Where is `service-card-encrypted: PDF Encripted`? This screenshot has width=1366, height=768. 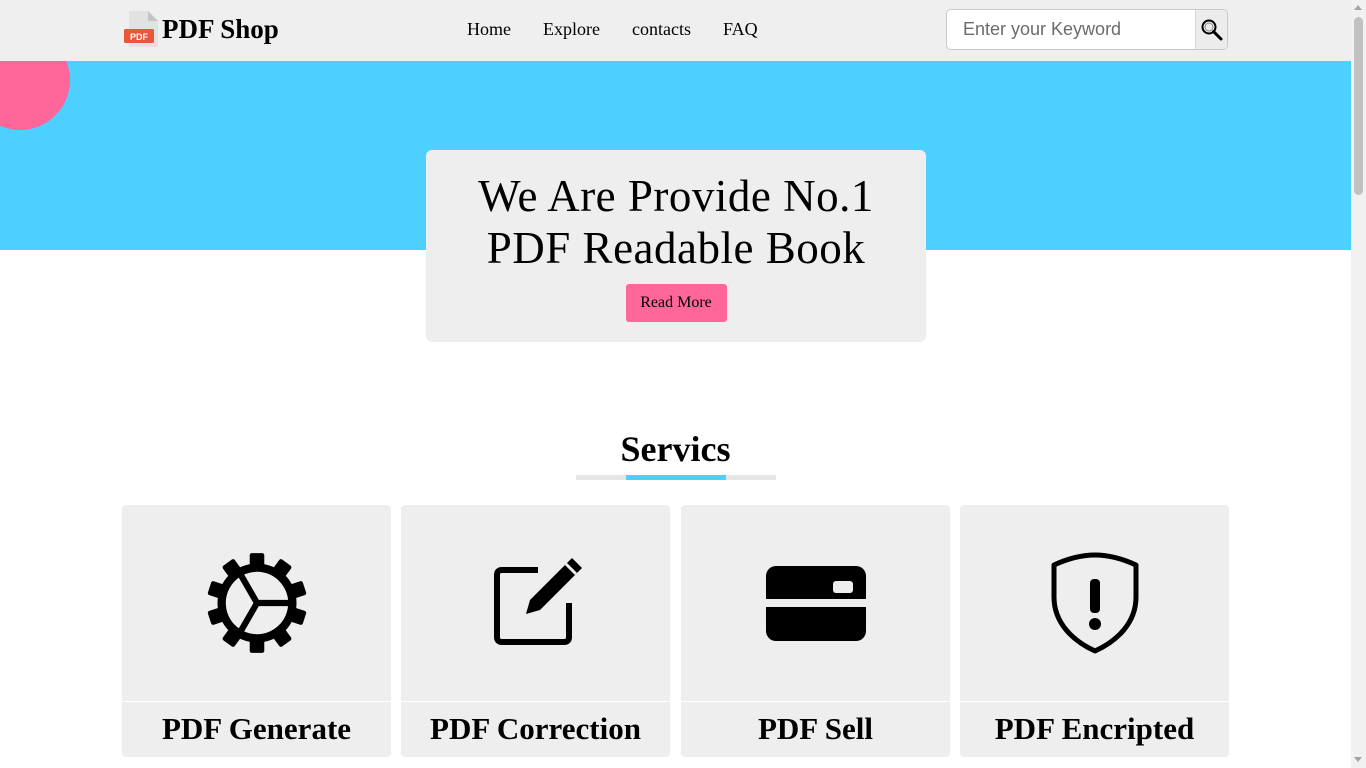
service-card-encrypted: PDF Encripted is located at coordinates (1094, 631).